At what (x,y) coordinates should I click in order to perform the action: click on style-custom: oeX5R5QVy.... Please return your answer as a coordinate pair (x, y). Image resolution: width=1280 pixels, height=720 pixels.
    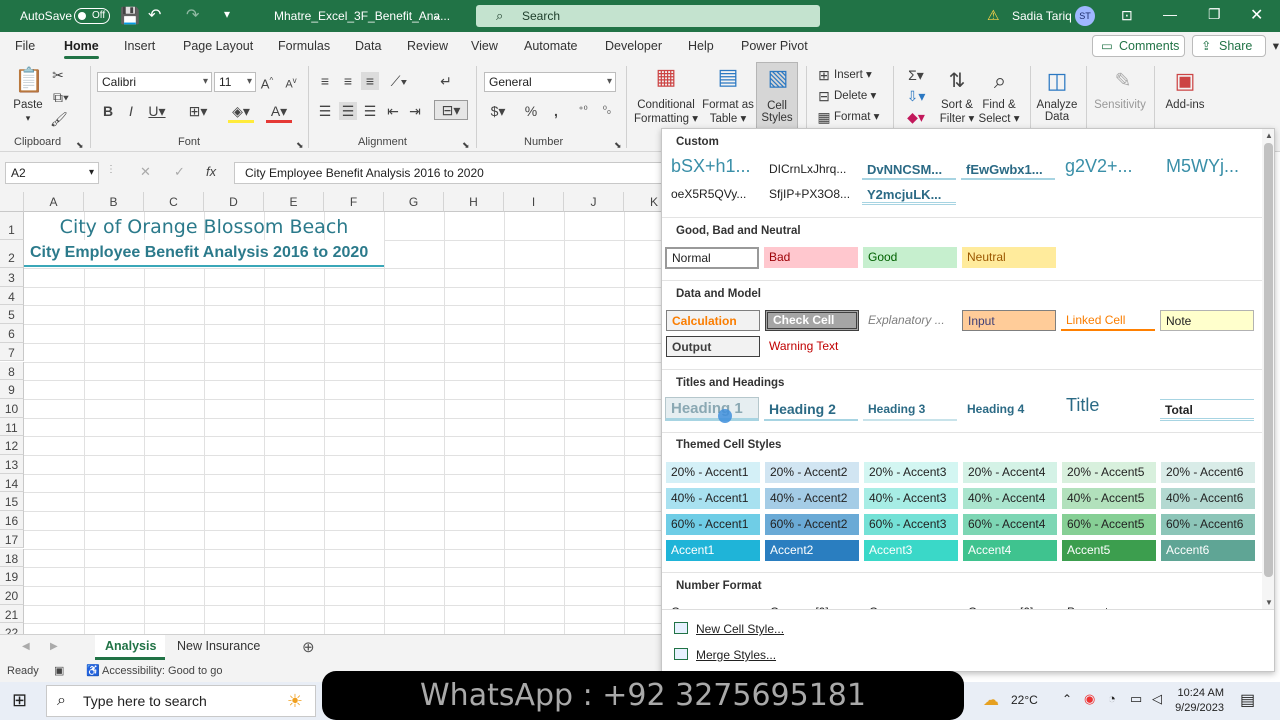
    Looking at the image, I should click on (713, 194).